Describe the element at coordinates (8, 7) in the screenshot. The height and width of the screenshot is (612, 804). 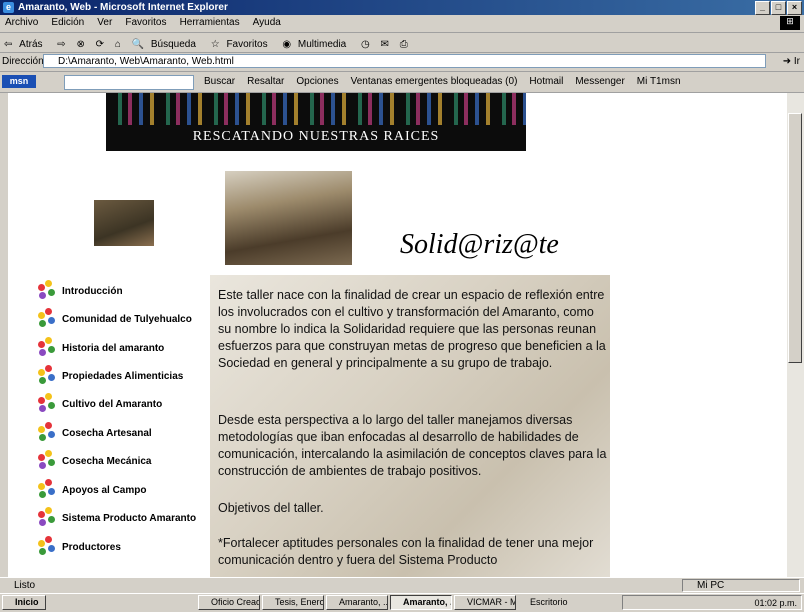
I see `ie-icon: e` at that location.